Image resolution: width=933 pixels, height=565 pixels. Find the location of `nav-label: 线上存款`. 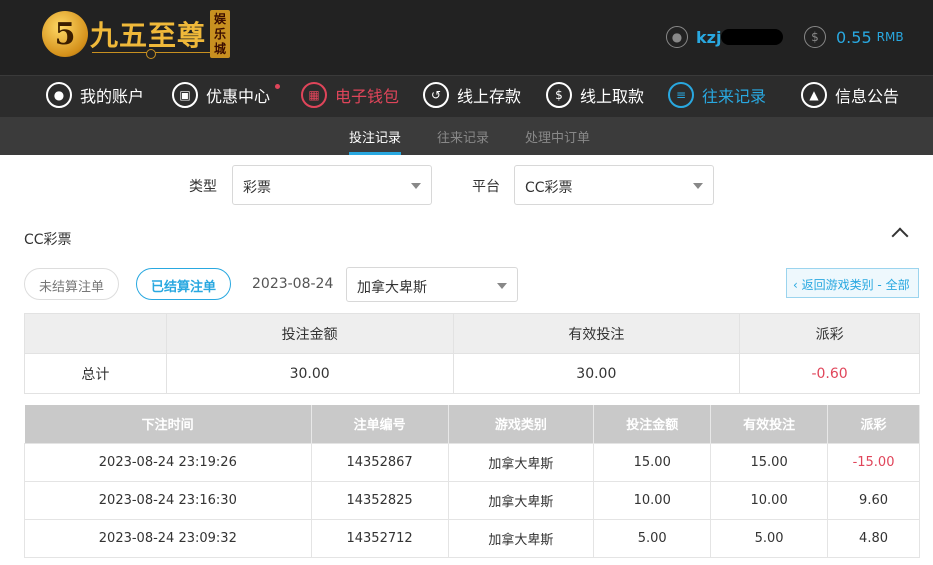

nav-label: 线上存款 is located at coordinates (489, 96).